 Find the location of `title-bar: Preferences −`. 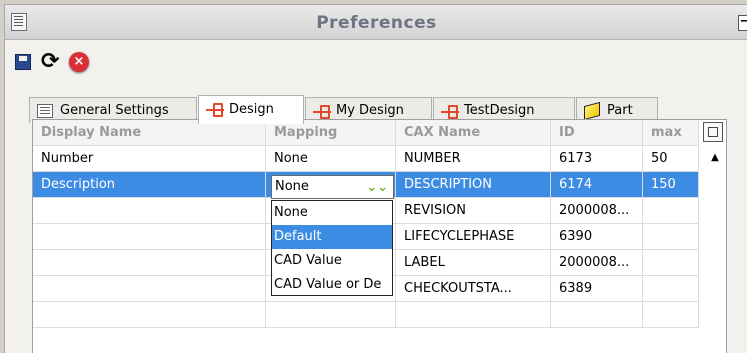

title-bar: Preferences − is located at coordinates (376, 22).